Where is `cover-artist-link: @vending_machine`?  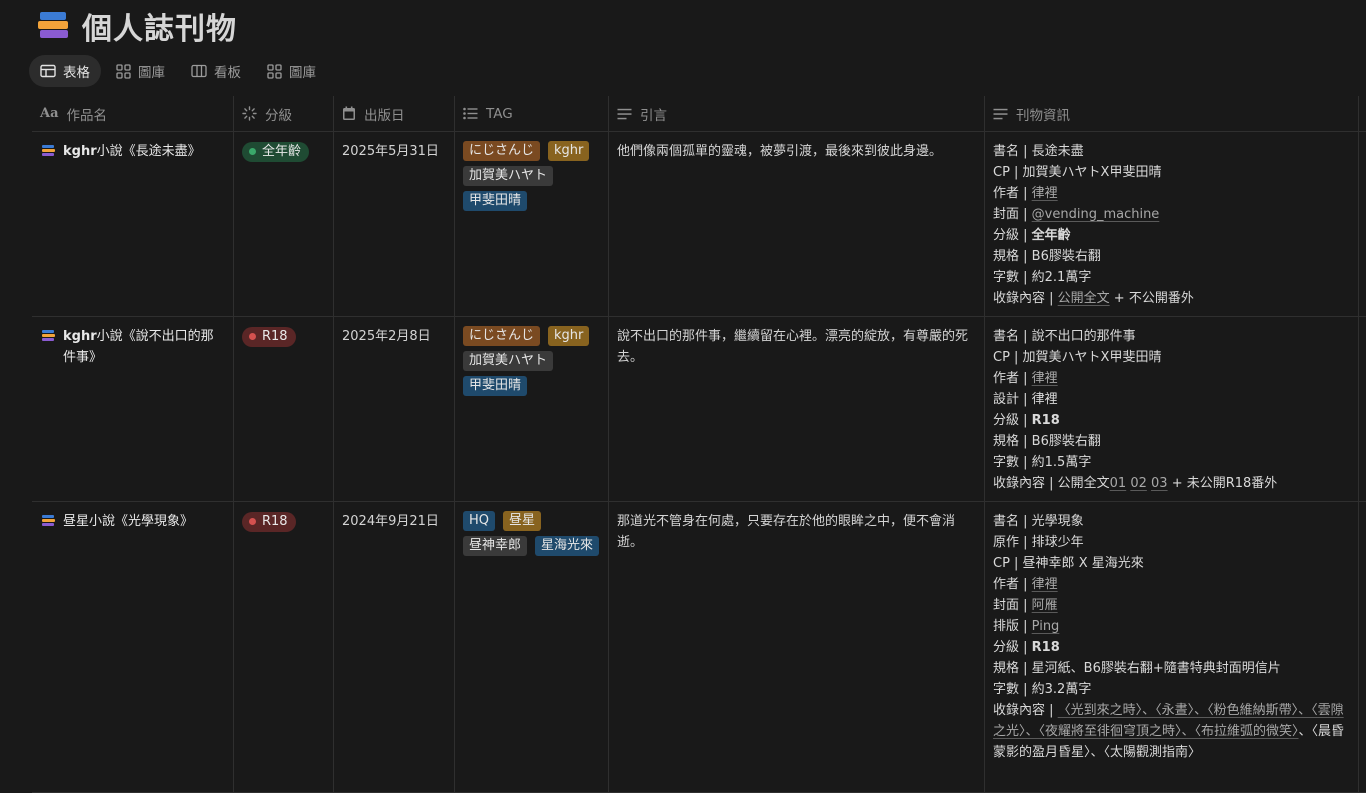 cover-artist-link: @vending_machine is located at coordinates (1096, 214).